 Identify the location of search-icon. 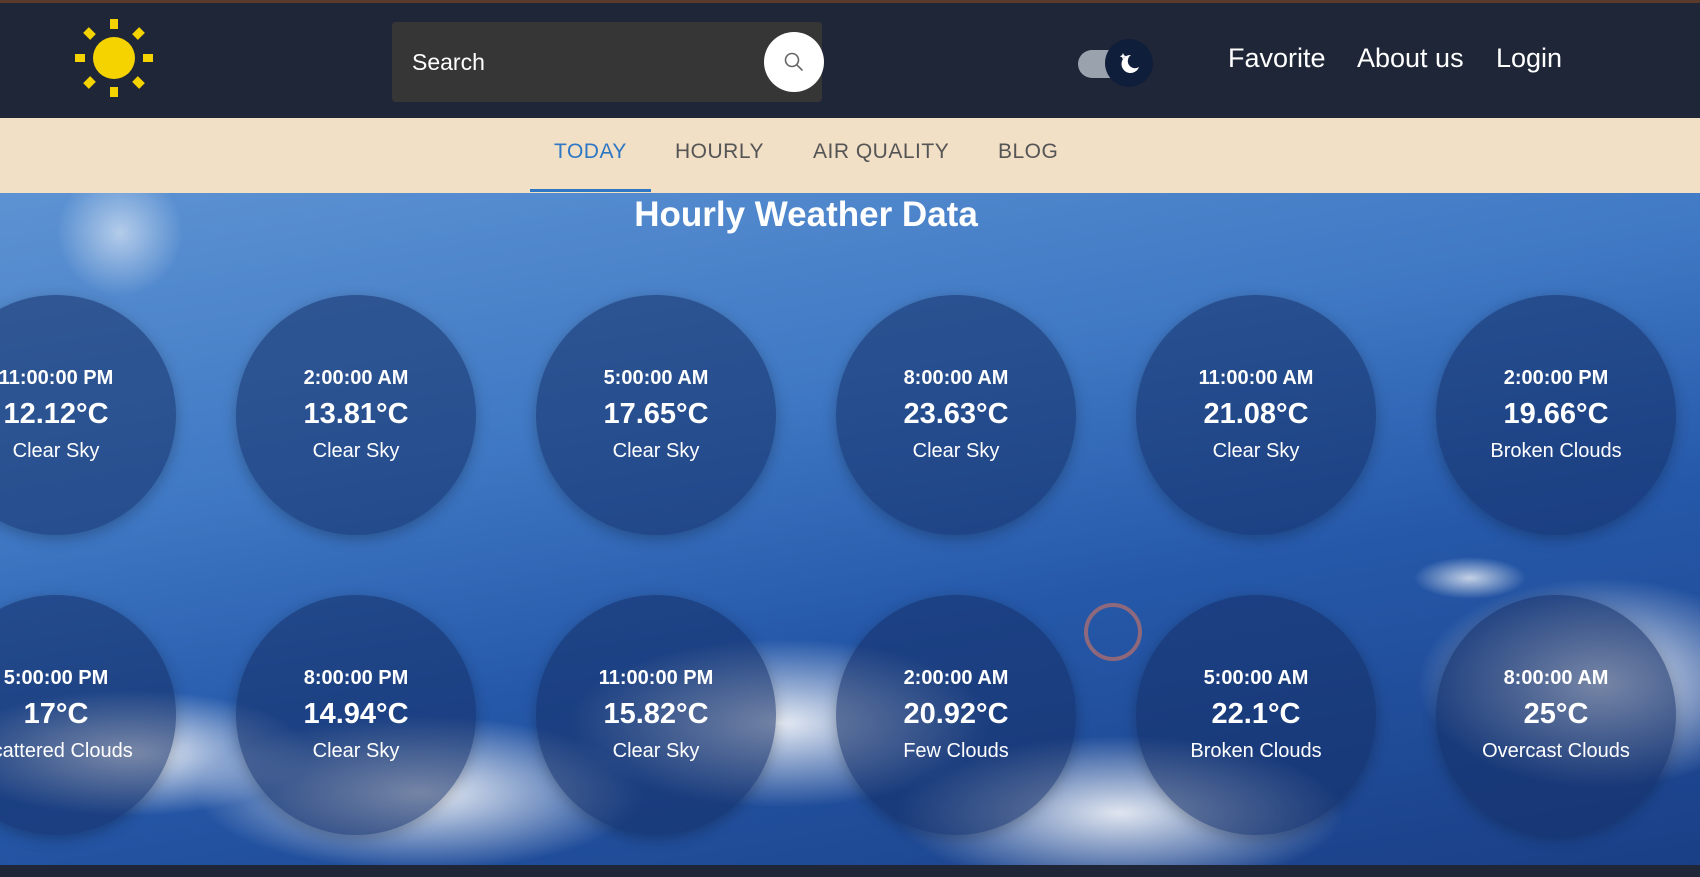
(793, 61).